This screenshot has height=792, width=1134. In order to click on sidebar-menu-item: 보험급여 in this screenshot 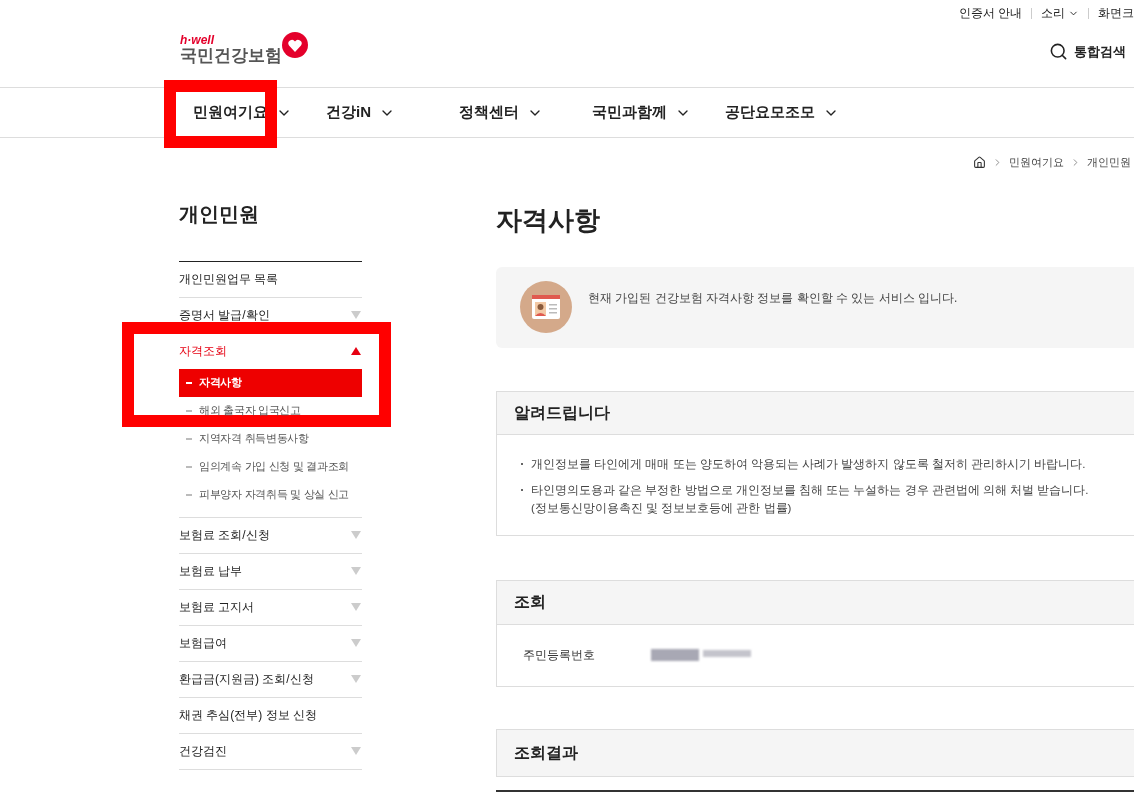, I will do `click(270, 643)`.